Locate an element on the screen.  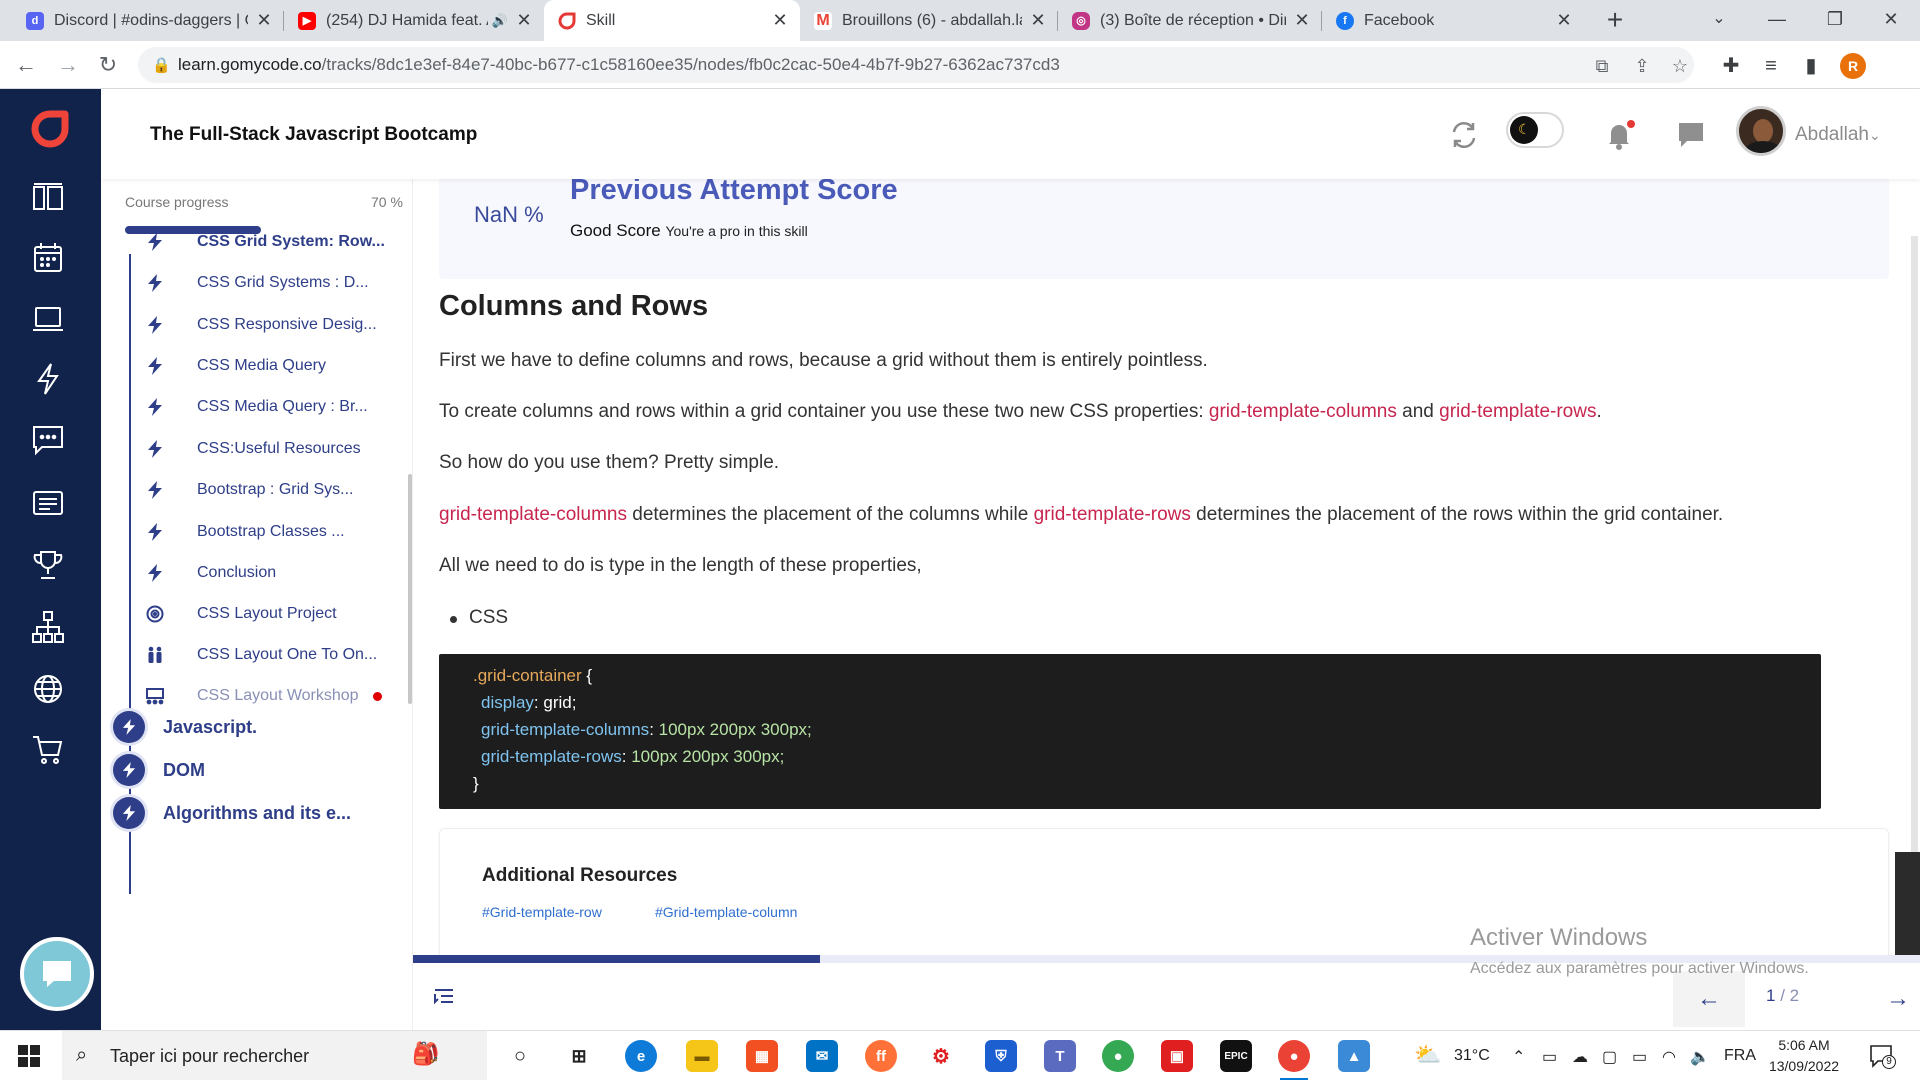
content-scrollbar is located at coordinates (1914, 546).